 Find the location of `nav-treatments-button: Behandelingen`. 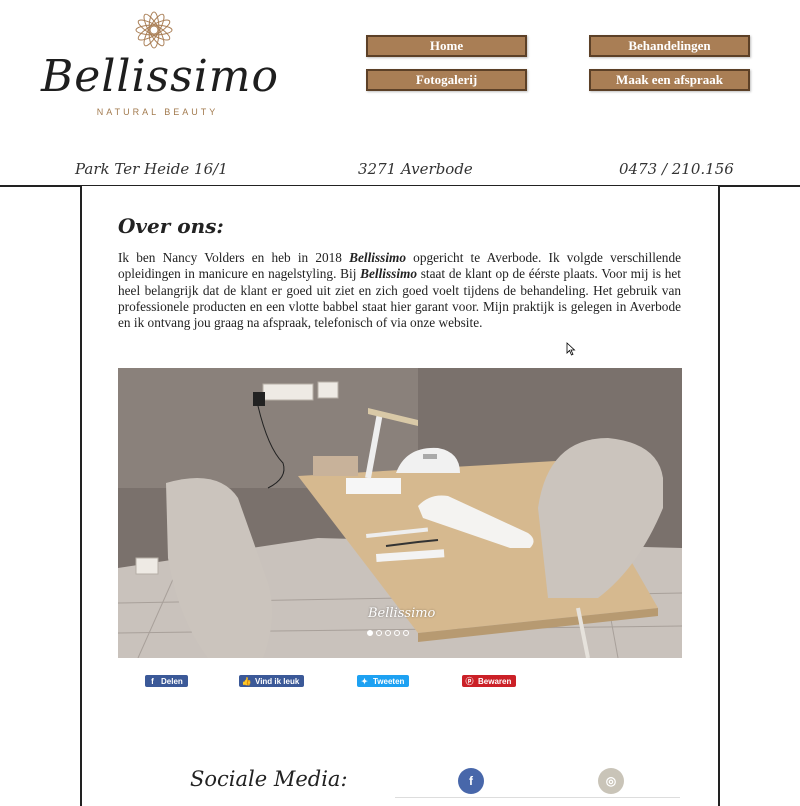

nav-treatments-button: Behandelingen is located at coordinates (669, 46).